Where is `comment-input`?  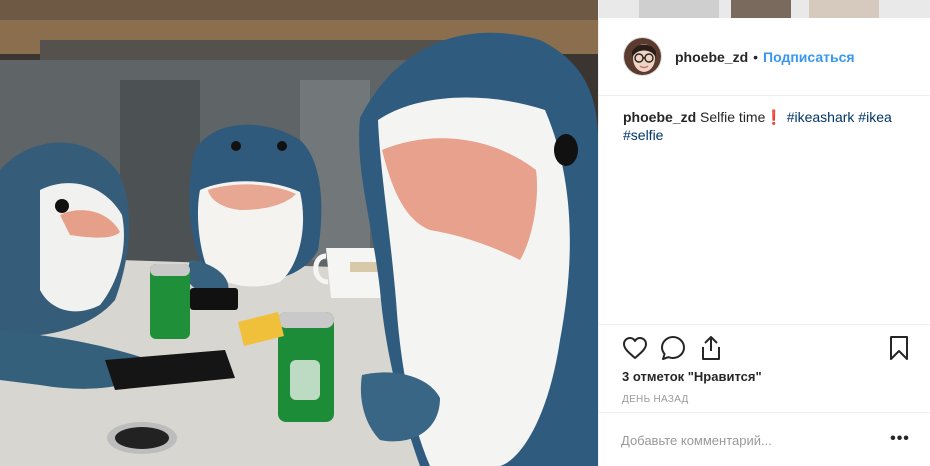 comment-input is located at coordinates (746, 439).